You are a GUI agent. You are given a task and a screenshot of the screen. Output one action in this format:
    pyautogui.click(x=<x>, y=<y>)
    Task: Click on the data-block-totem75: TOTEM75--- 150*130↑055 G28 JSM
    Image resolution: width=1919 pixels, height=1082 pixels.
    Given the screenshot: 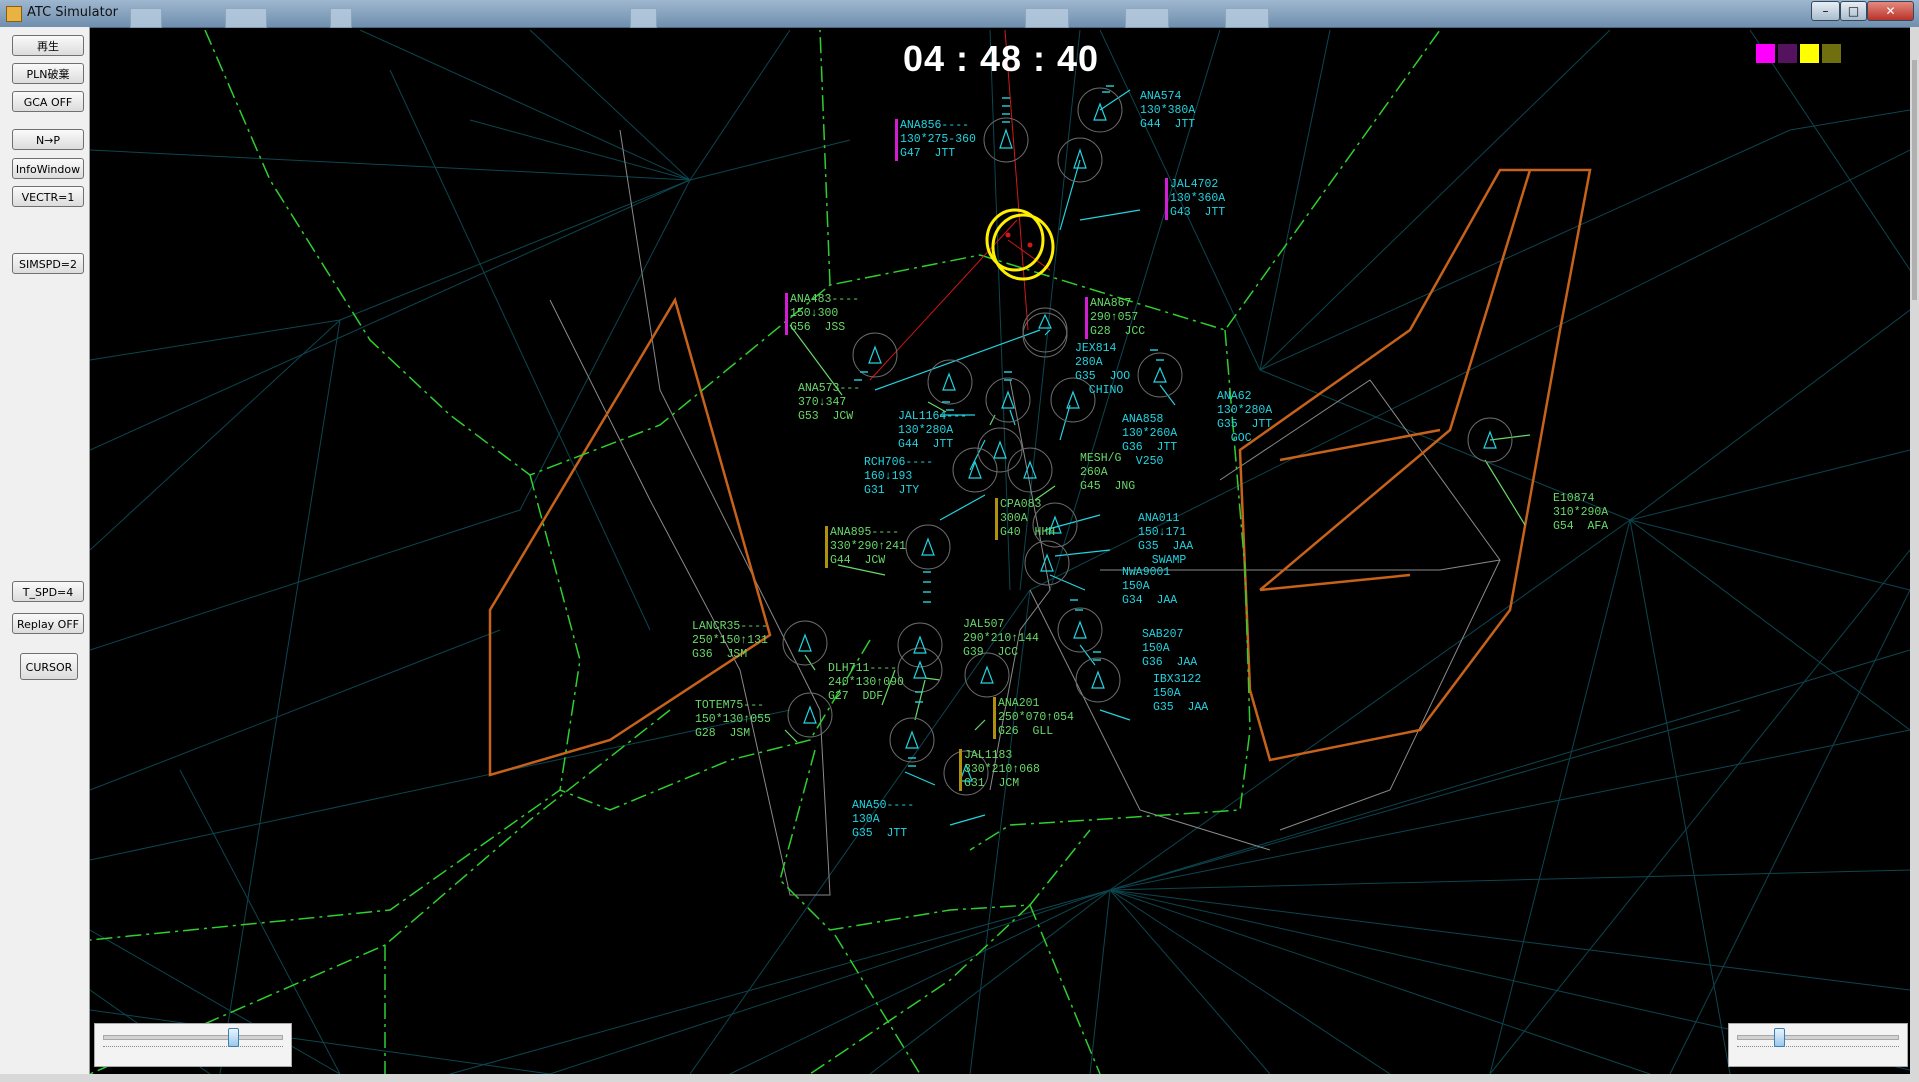 What is the action you would take?
    pyautogui.click(x=733, y=720)
    